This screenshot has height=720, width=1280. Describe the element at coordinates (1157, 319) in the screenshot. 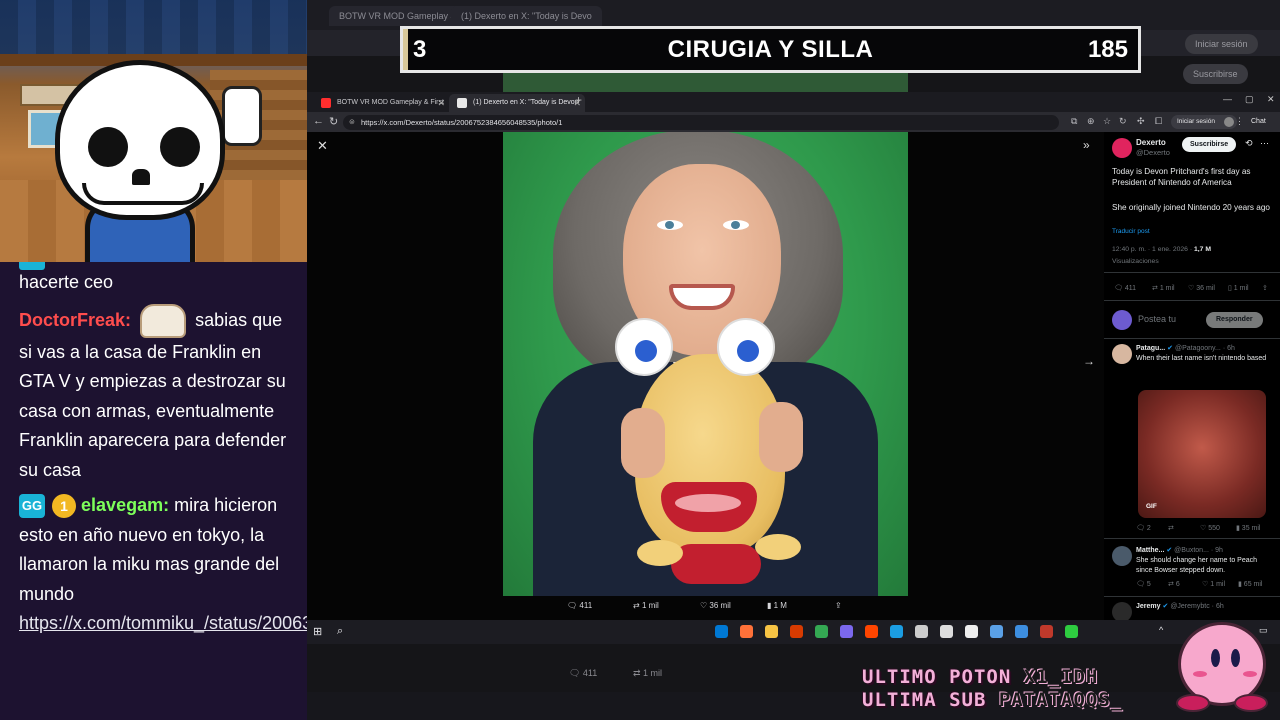

I see `reply-input: Postea tu` at that location.